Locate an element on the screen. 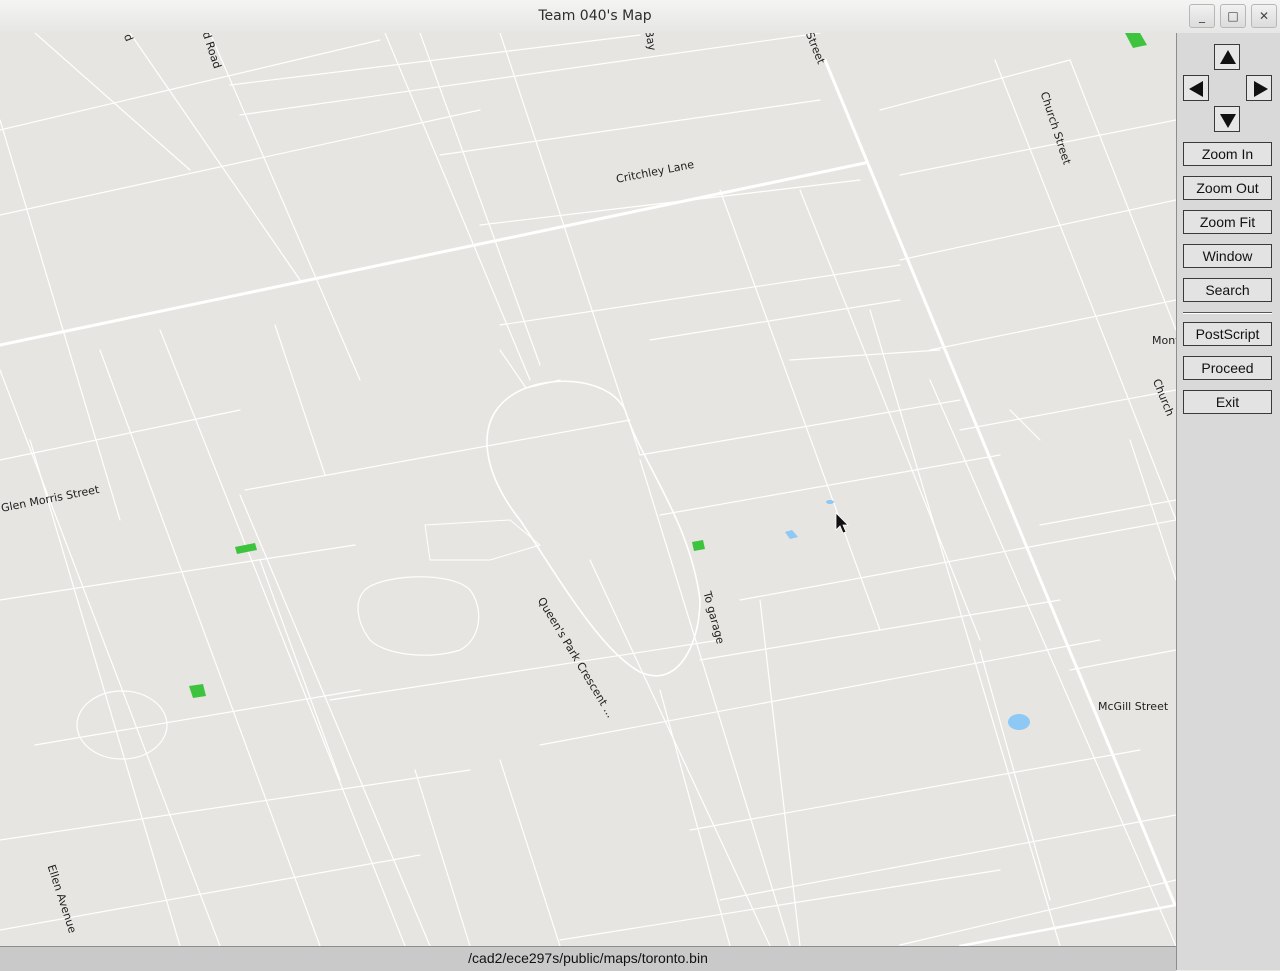  zoom-in-button: Zoom In is located at coordinates (1227, 154).